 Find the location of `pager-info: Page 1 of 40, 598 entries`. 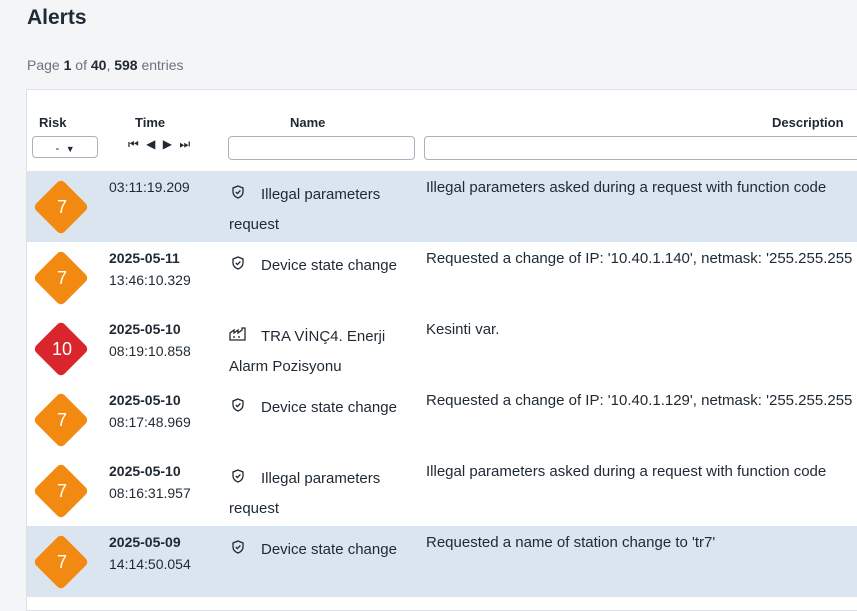

pager-info: Page 1 of 40, 598 entries is located at coordinates (105, 65).